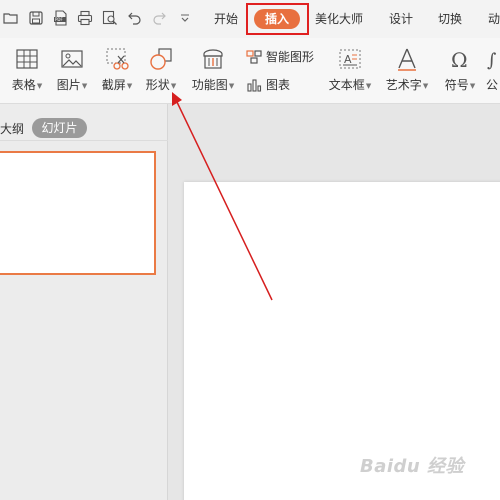 Image resolution: width=500 pixels, height=500 pixels. I want to click on screenshot-button: 截屏▼, so click(117, 70).